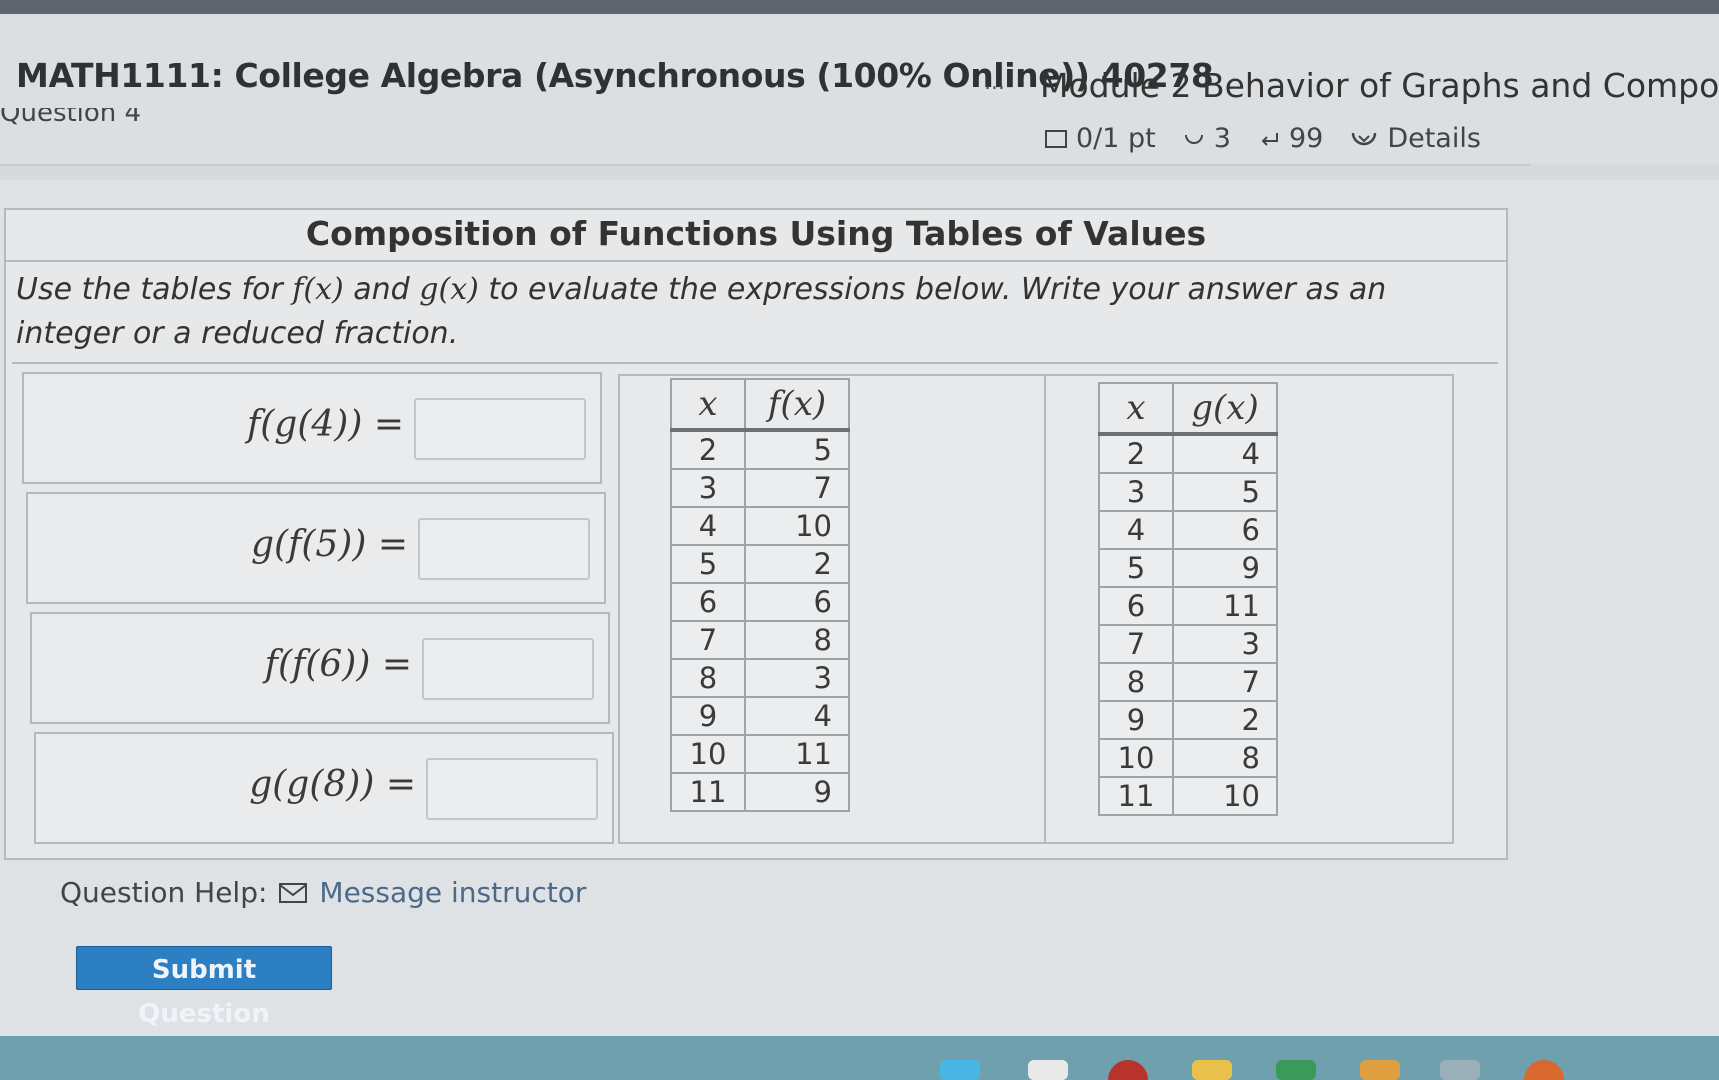  What do you see at coordinates (332, 784) in the screenshot?
I see `expression-label: g(g(8)) =` at bounding box center [332, 784].